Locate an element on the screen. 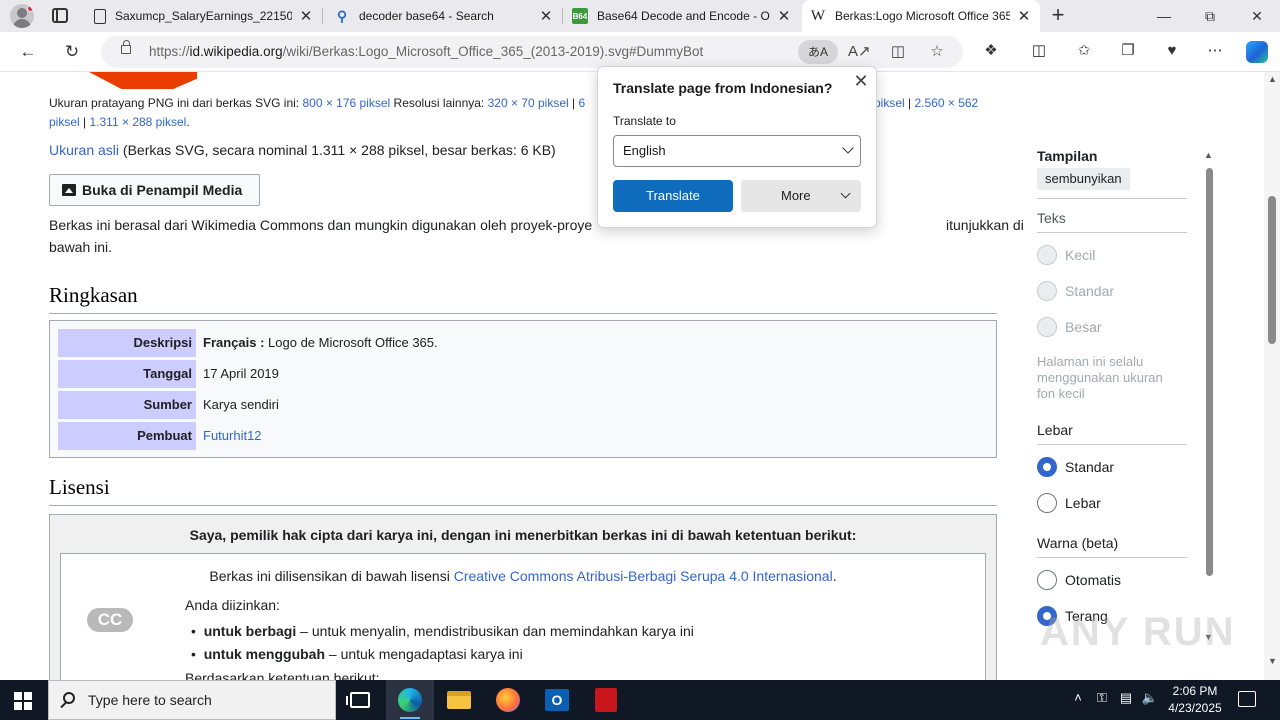 Image resolution: width=1280 pixels, height=720 pixels. task-view-icon is located at coordinates (358, 700).